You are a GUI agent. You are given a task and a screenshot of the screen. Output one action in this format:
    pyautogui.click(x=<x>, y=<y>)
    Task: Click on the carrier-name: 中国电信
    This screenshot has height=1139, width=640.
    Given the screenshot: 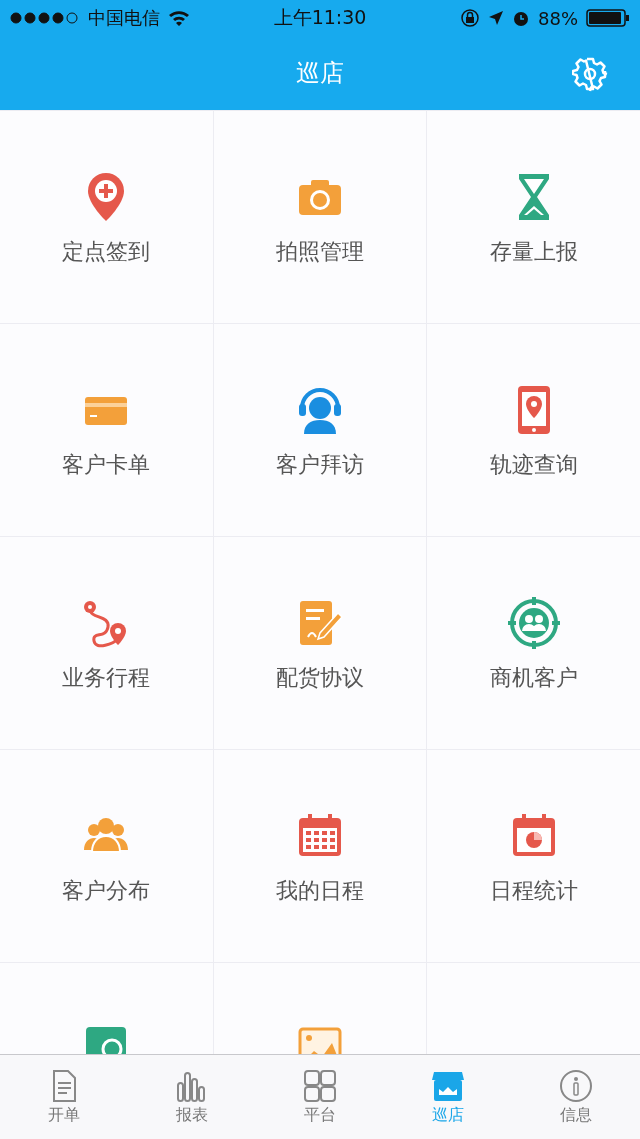 What is the action you would take?
    pyautogui.click(x=124, y=18)
    